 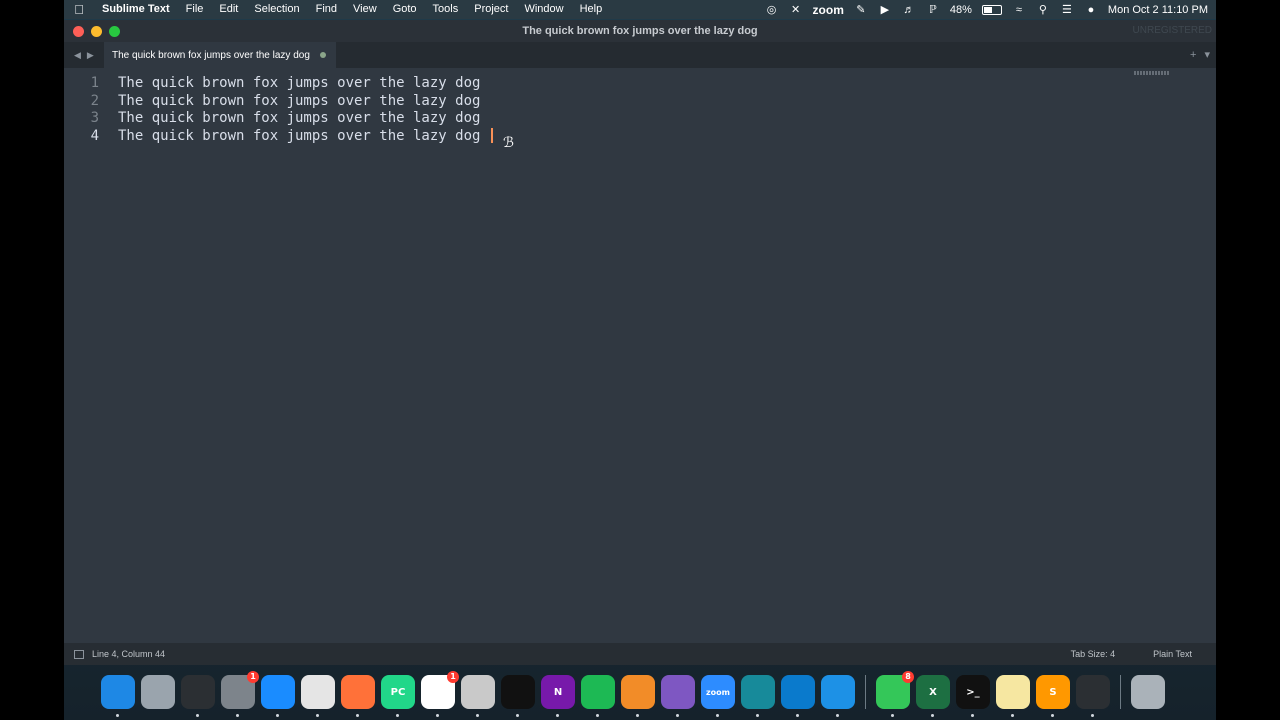 What do you see at coordinates (838, 696) in the screenshot?
I see `dock-docker-icon` at bounding box center [838, 696].